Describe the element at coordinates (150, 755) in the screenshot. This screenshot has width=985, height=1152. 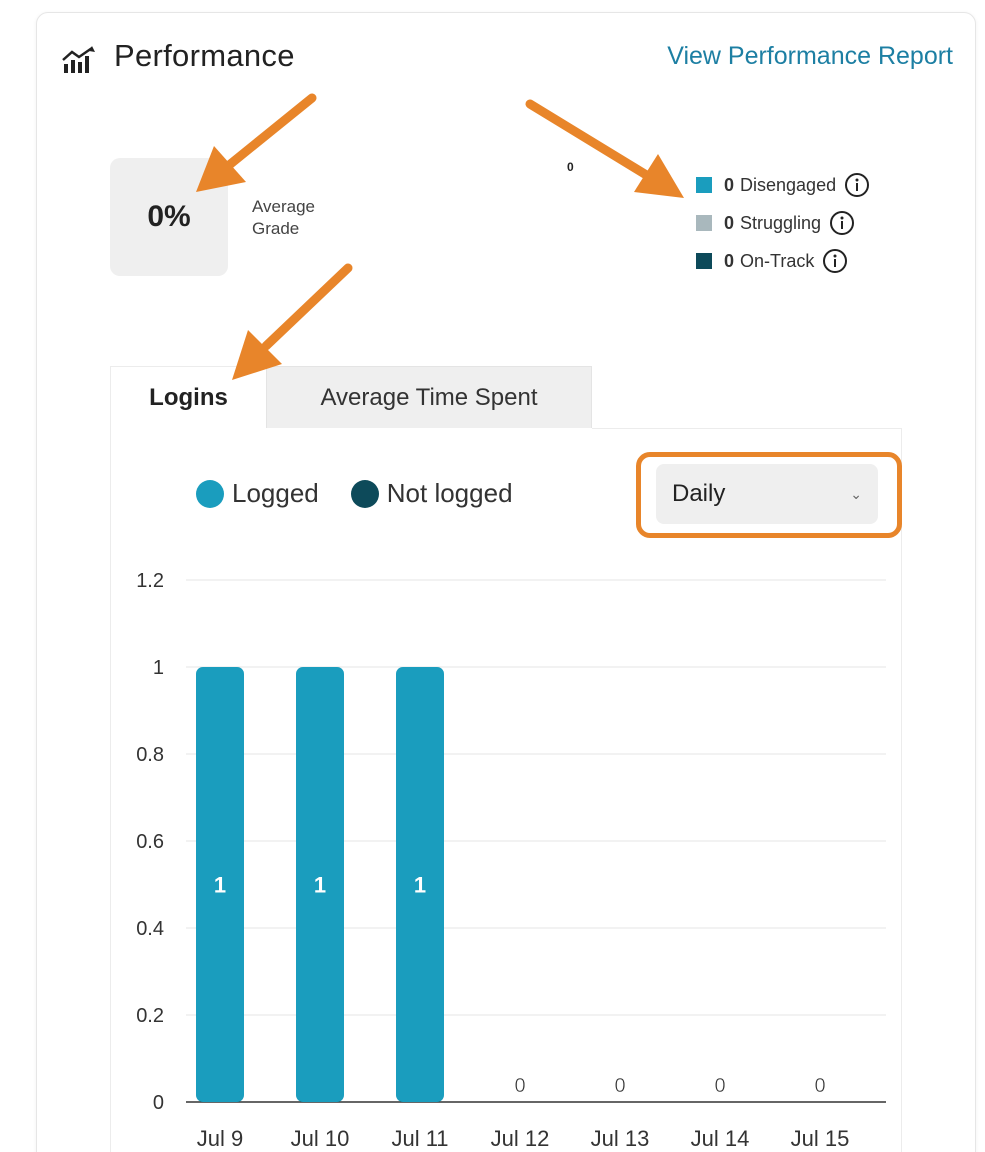
I see `y-tick-label: 0.8` at that location.